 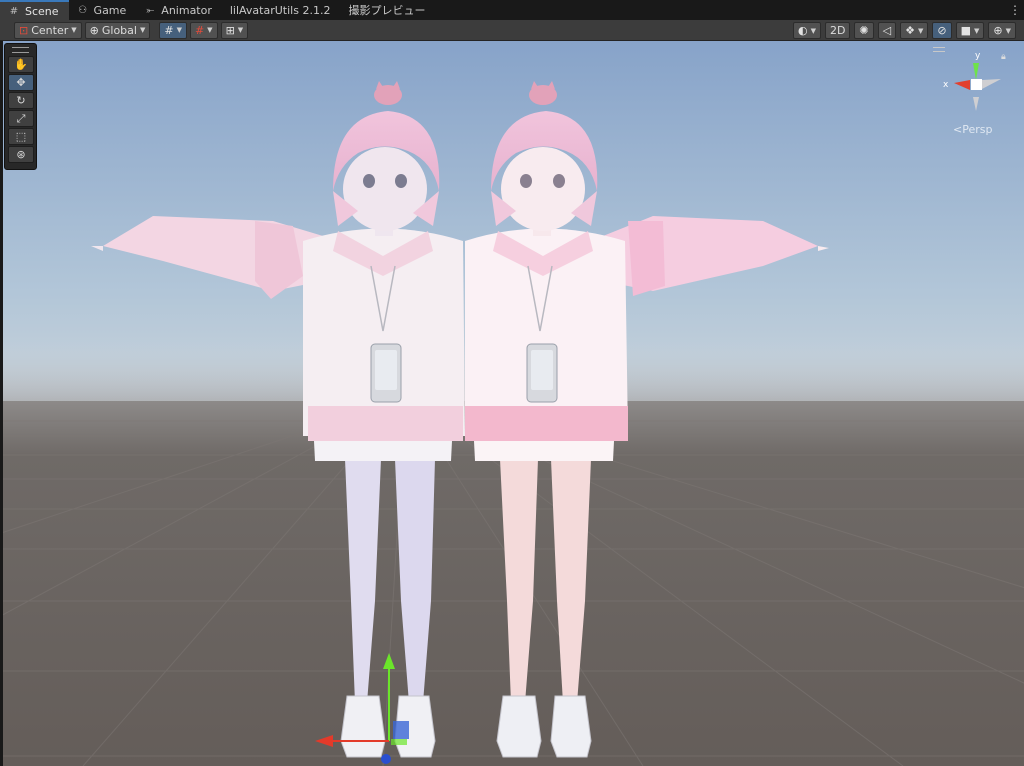 I want to click on tab-lilavatarutils-label: lilAvatarUtils 2.1.2, so click(x=280, y=10).